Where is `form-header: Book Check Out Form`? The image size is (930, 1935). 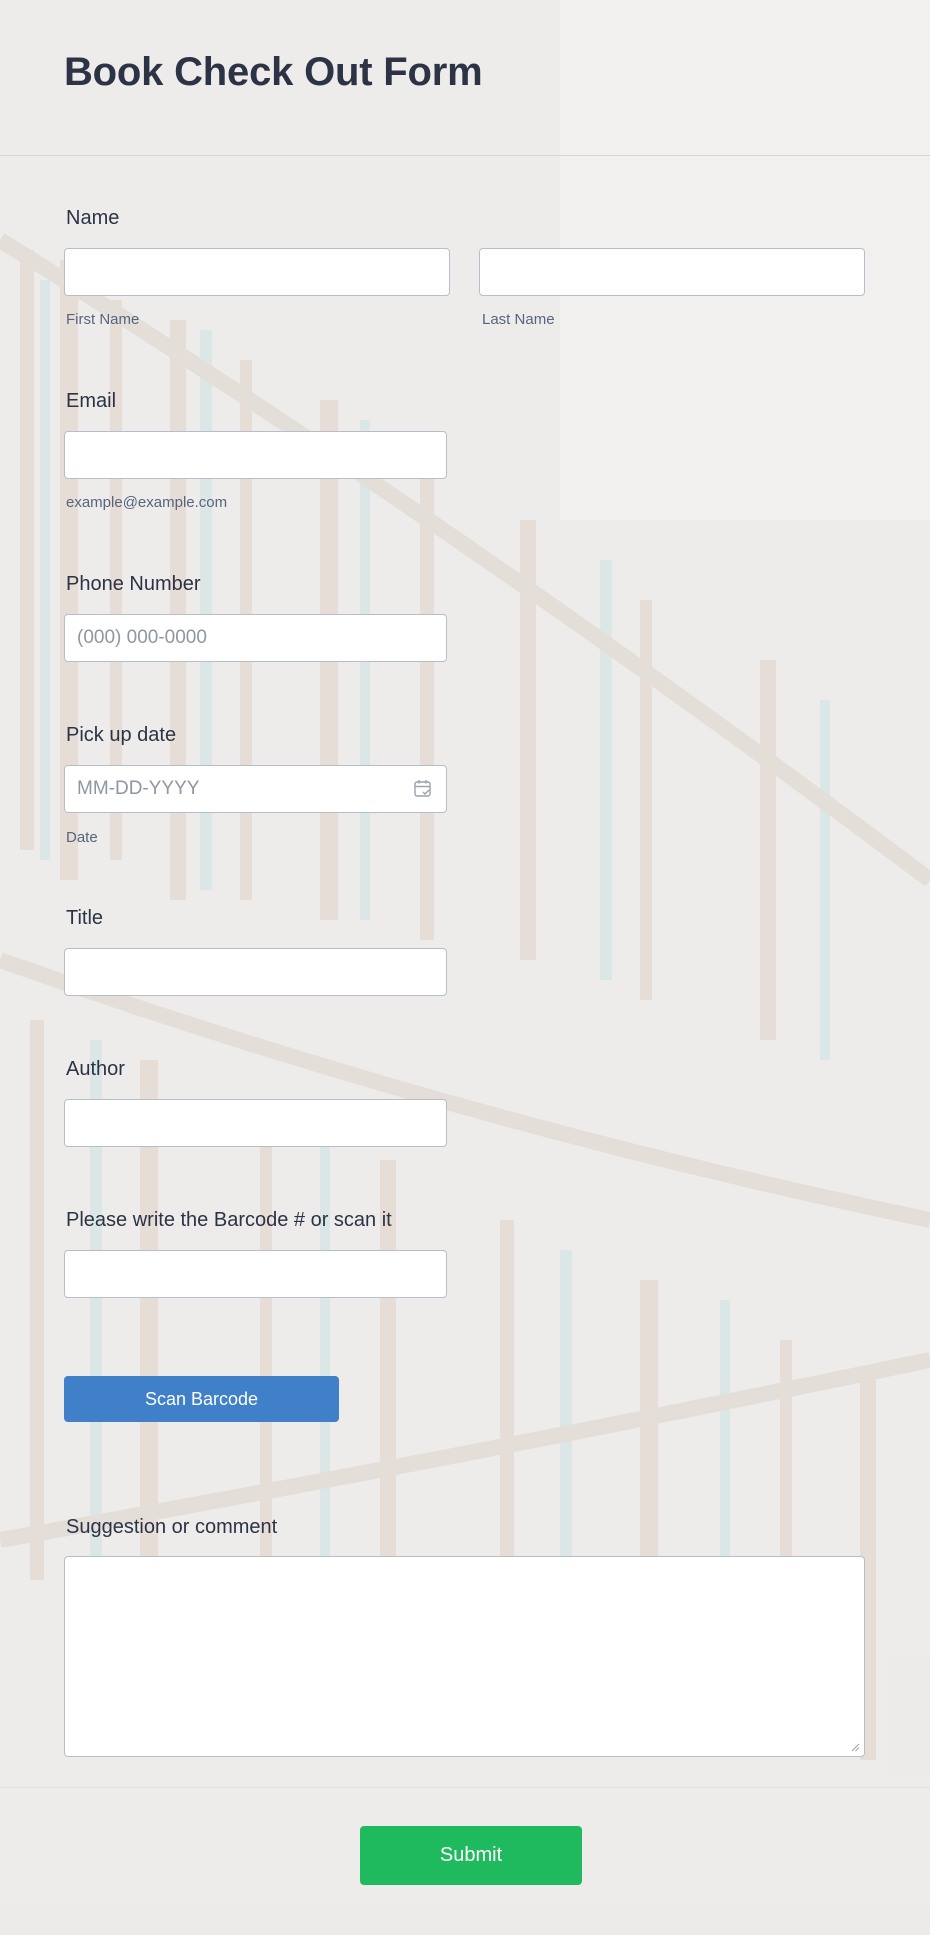 form-header: Book Check Out Form is located at coordinates (465, 78).